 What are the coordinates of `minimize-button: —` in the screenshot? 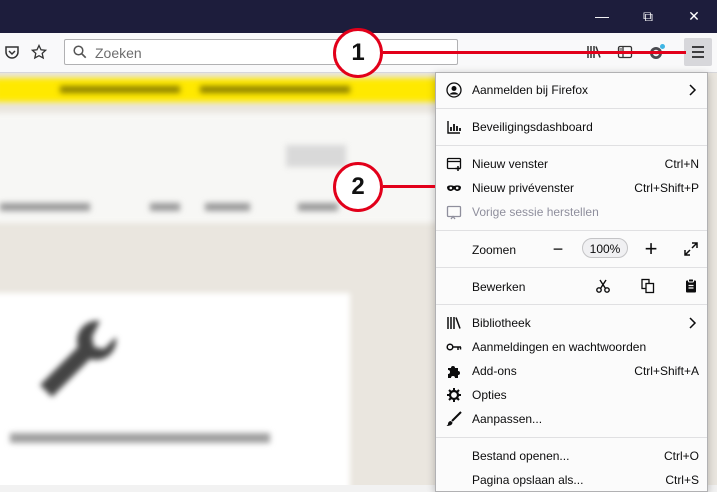 It's located at (602, 16).